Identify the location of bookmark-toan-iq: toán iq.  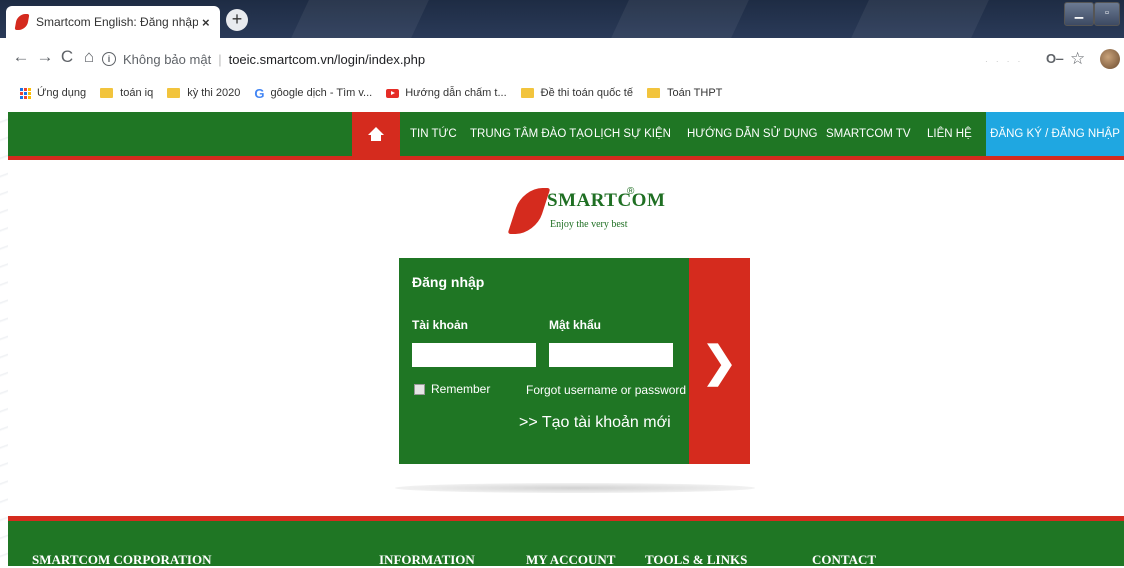
(126, 93).